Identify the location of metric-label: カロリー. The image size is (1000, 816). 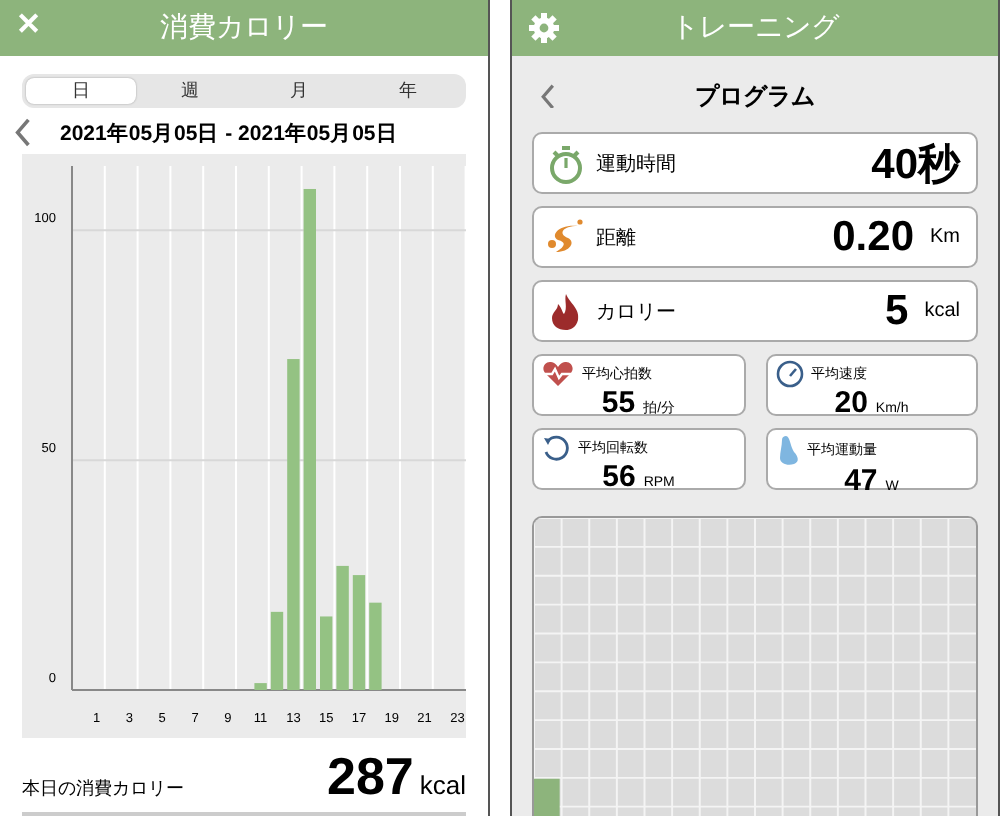
(637, 312).